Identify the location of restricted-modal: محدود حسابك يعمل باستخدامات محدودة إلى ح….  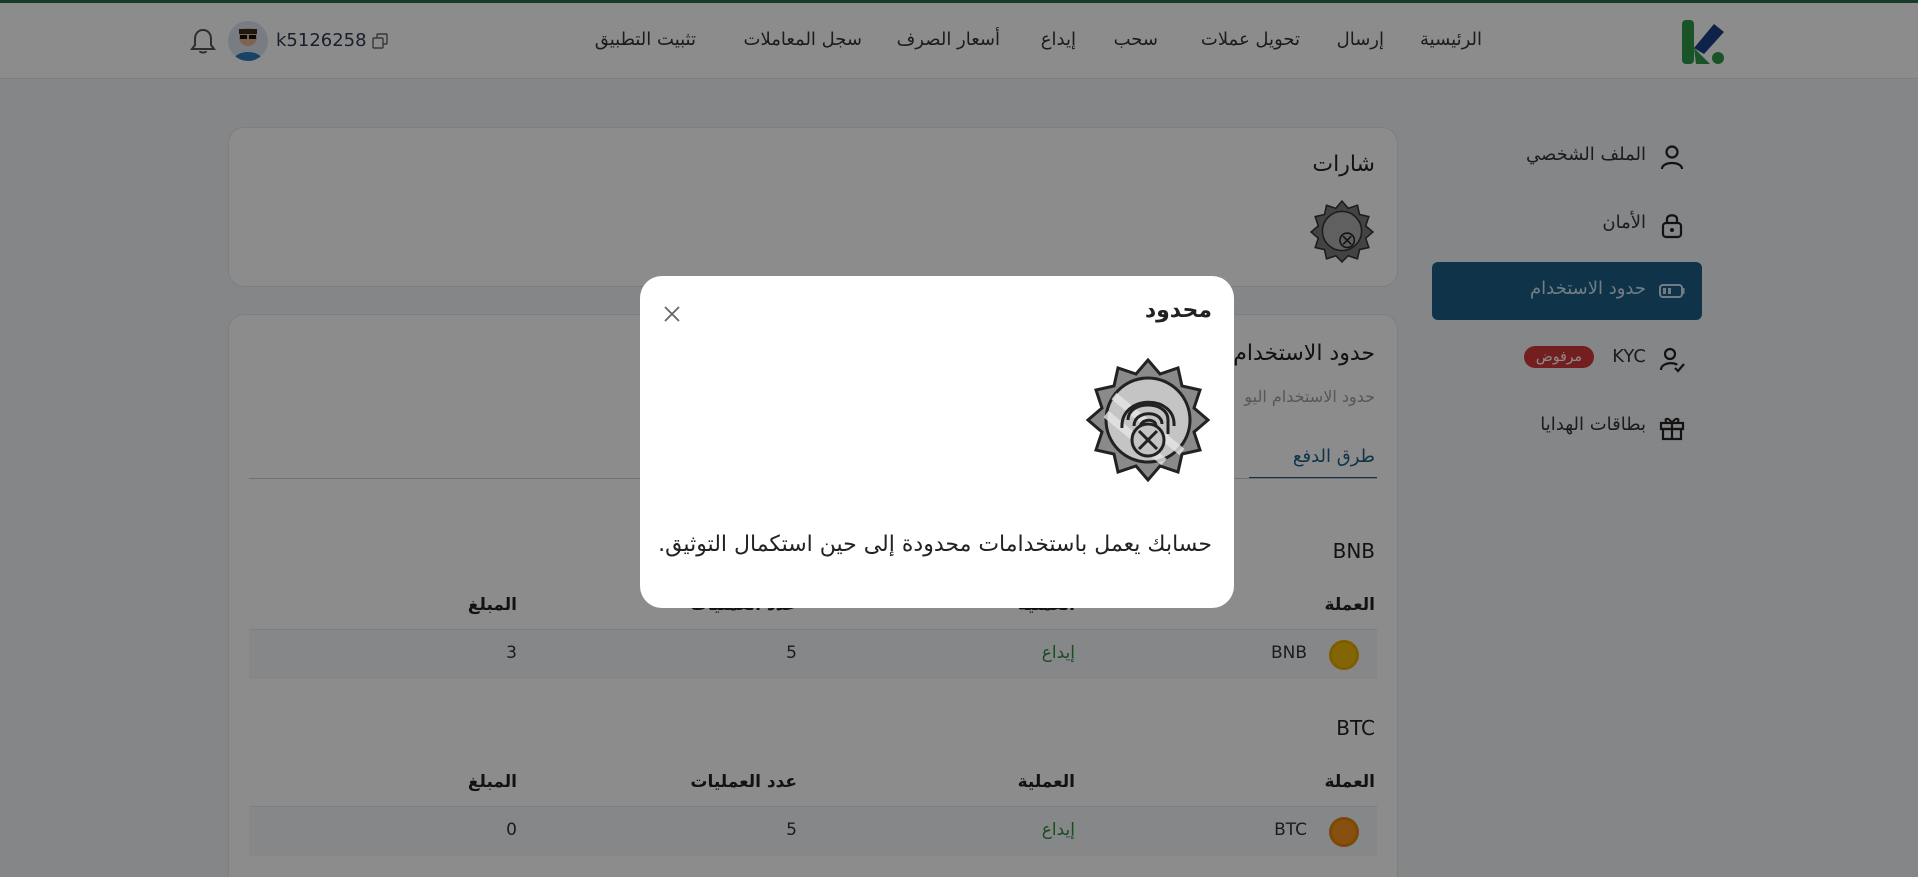
(937, 442).